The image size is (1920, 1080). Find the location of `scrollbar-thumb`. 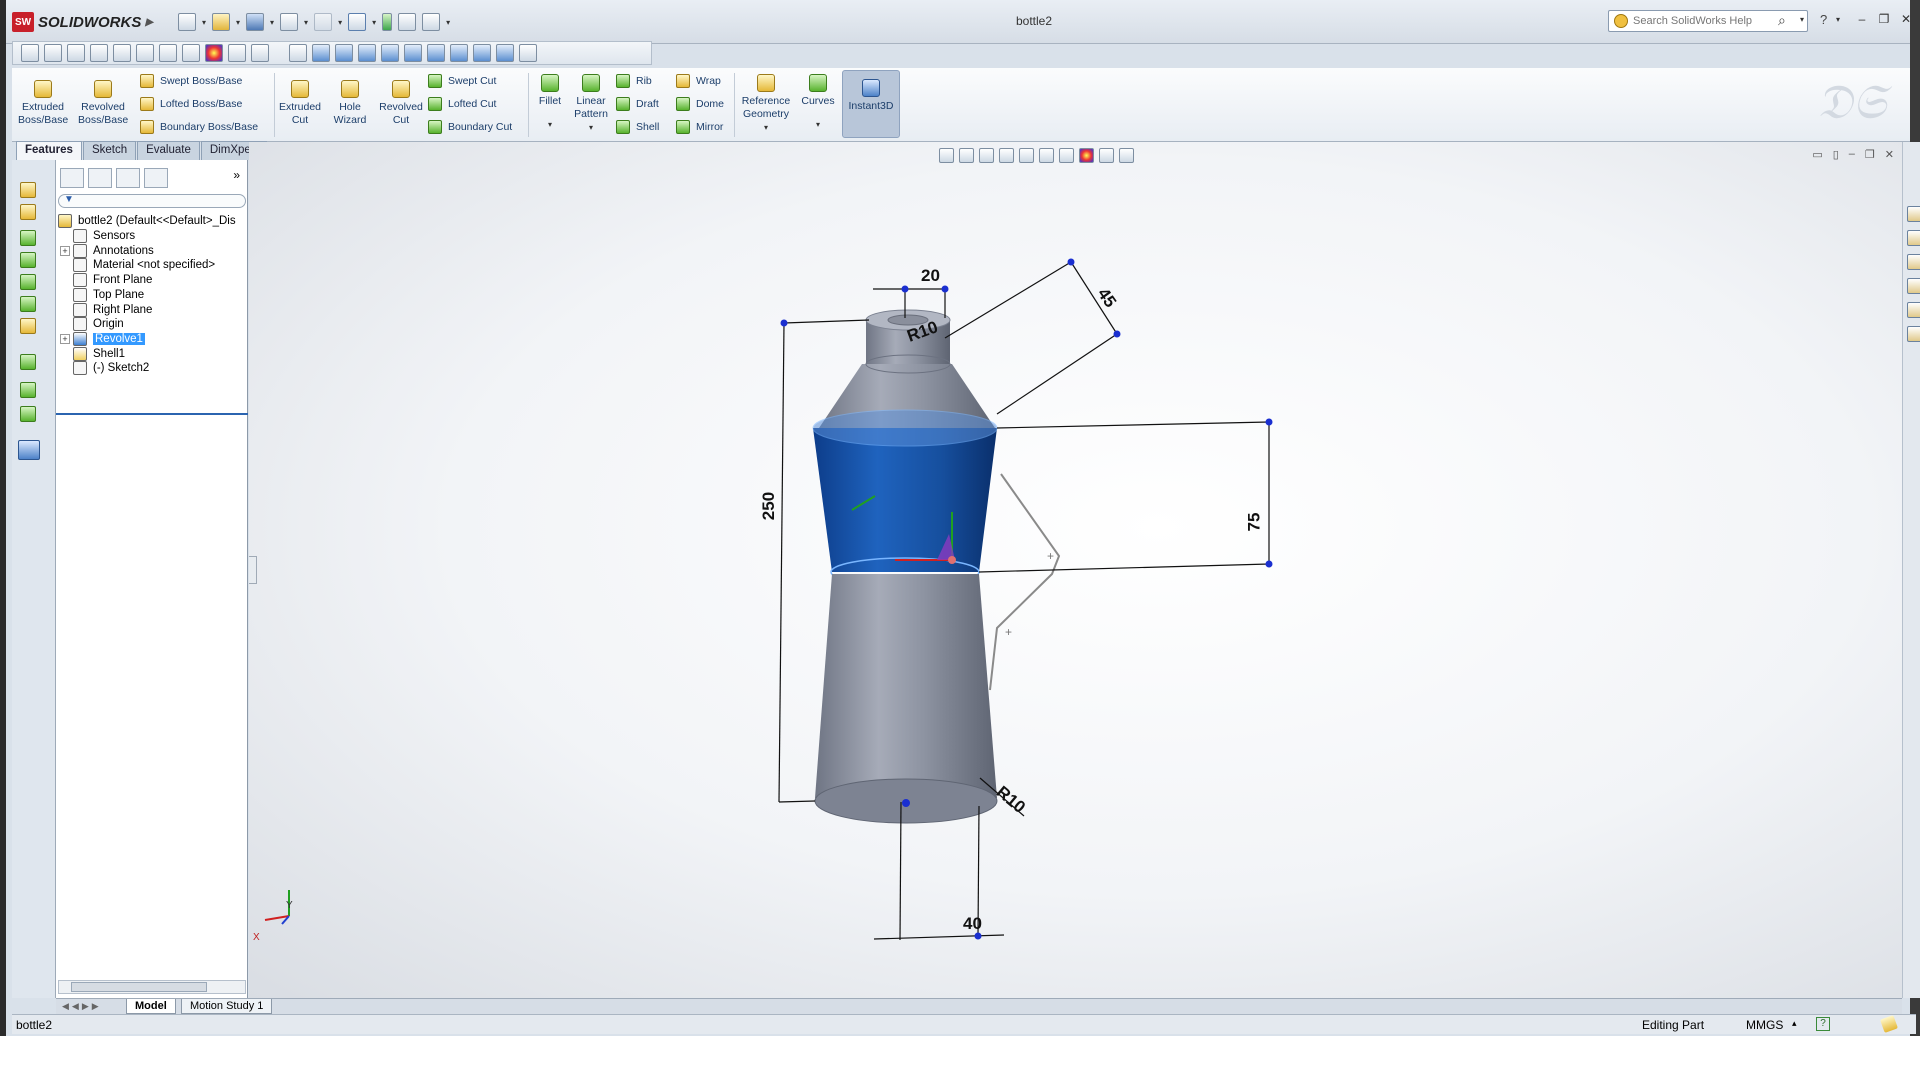

scrollbar-thumb is located at coordinates (139, 987).